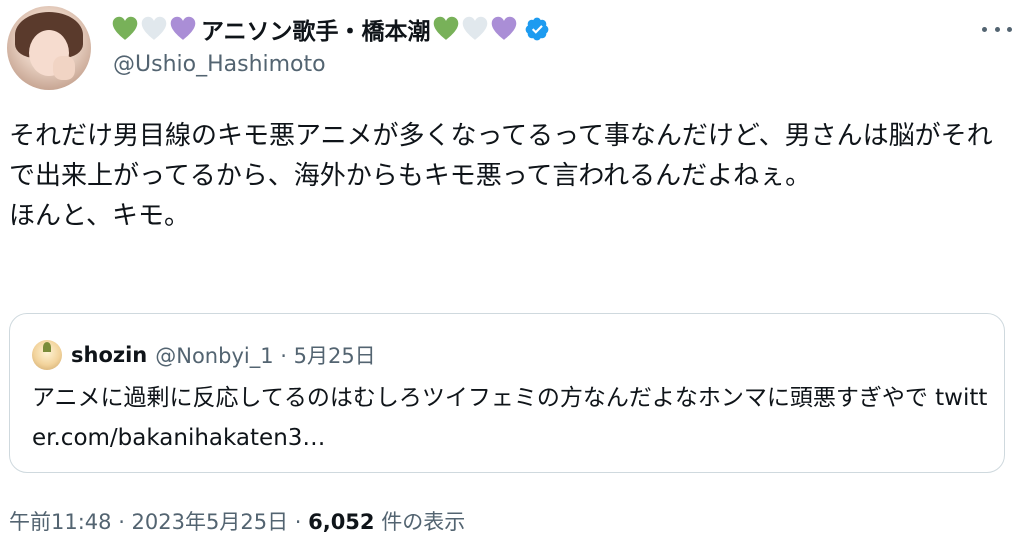 This screenshot has height=554, width=1034. What do you see at coordinates (47, 347) in the screenshot?
I see `quoted-avatar-tuft` at bounding box center [47, 347].